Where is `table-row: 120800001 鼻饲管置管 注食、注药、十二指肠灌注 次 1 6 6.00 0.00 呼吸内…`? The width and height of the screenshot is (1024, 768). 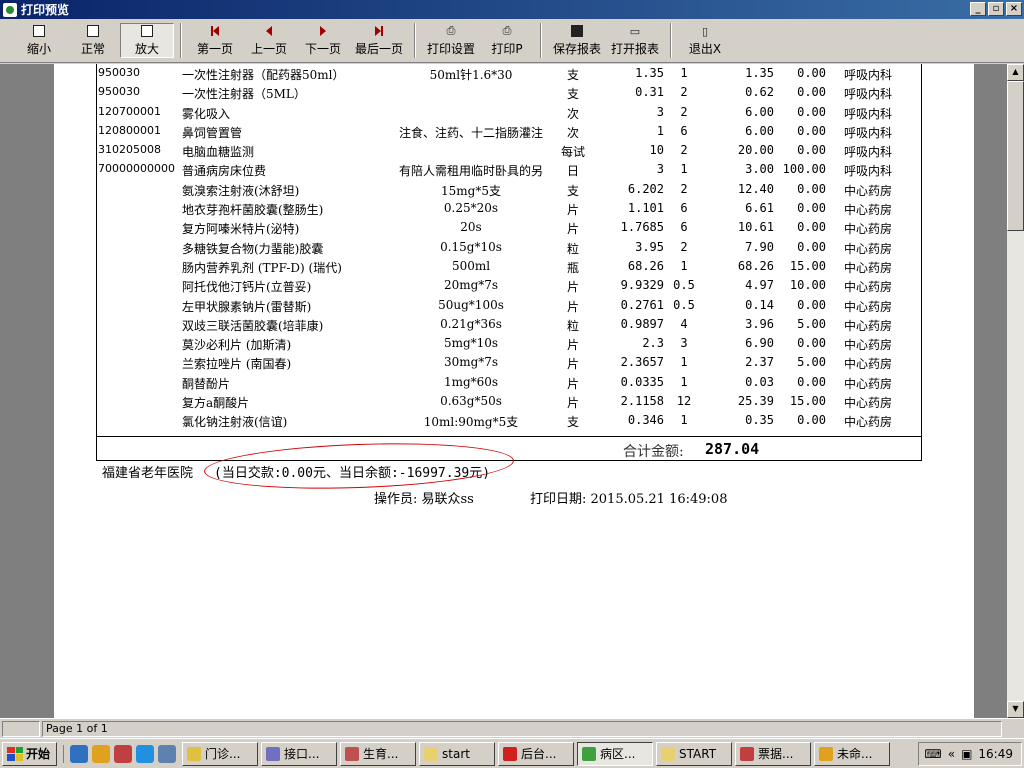 table-row: 120800001 鼻饲管置管 注食、注药、十二指肠灌注 次 1 6 6.00 0.00 呼吸内… is located at coordinates (509, 131).